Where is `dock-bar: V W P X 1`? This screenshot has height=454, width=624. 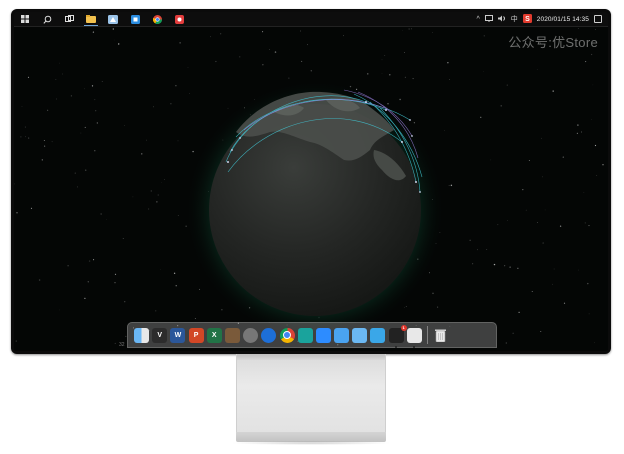
dock-bar: V W P X 1 is located at coordinates (312, 335).